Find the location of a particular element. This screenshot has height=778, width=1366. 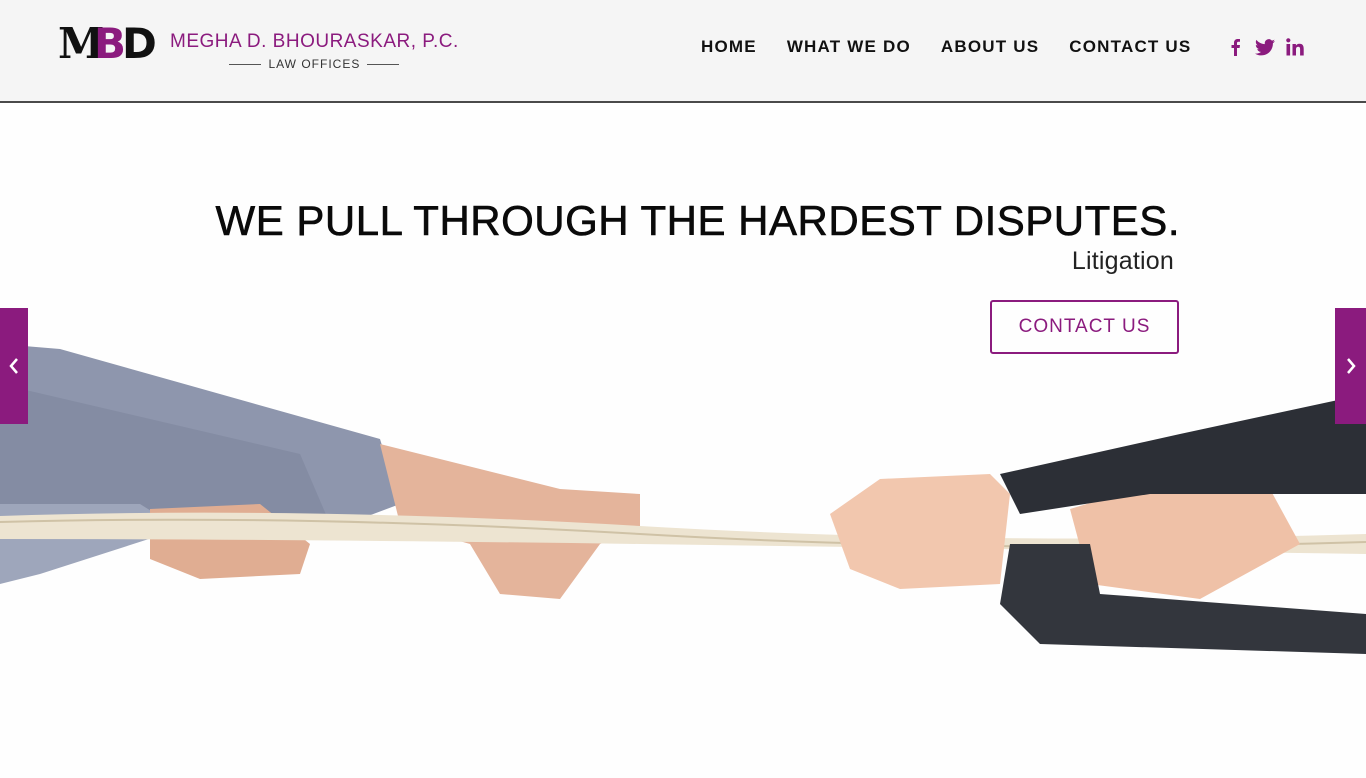

logo-letters-bd: BD is located at coordinates (125, 43).